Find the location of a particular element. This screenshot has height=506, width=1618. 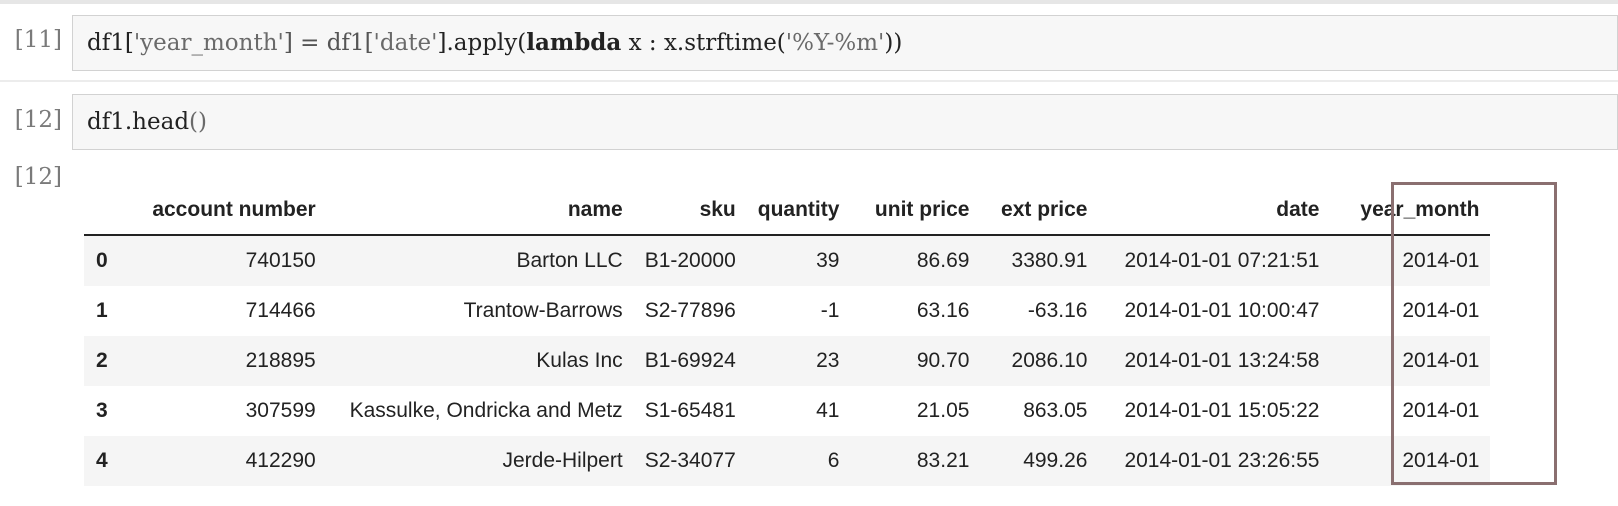

column-header-ext-price: ext price is located at coordinates (1039, 211).